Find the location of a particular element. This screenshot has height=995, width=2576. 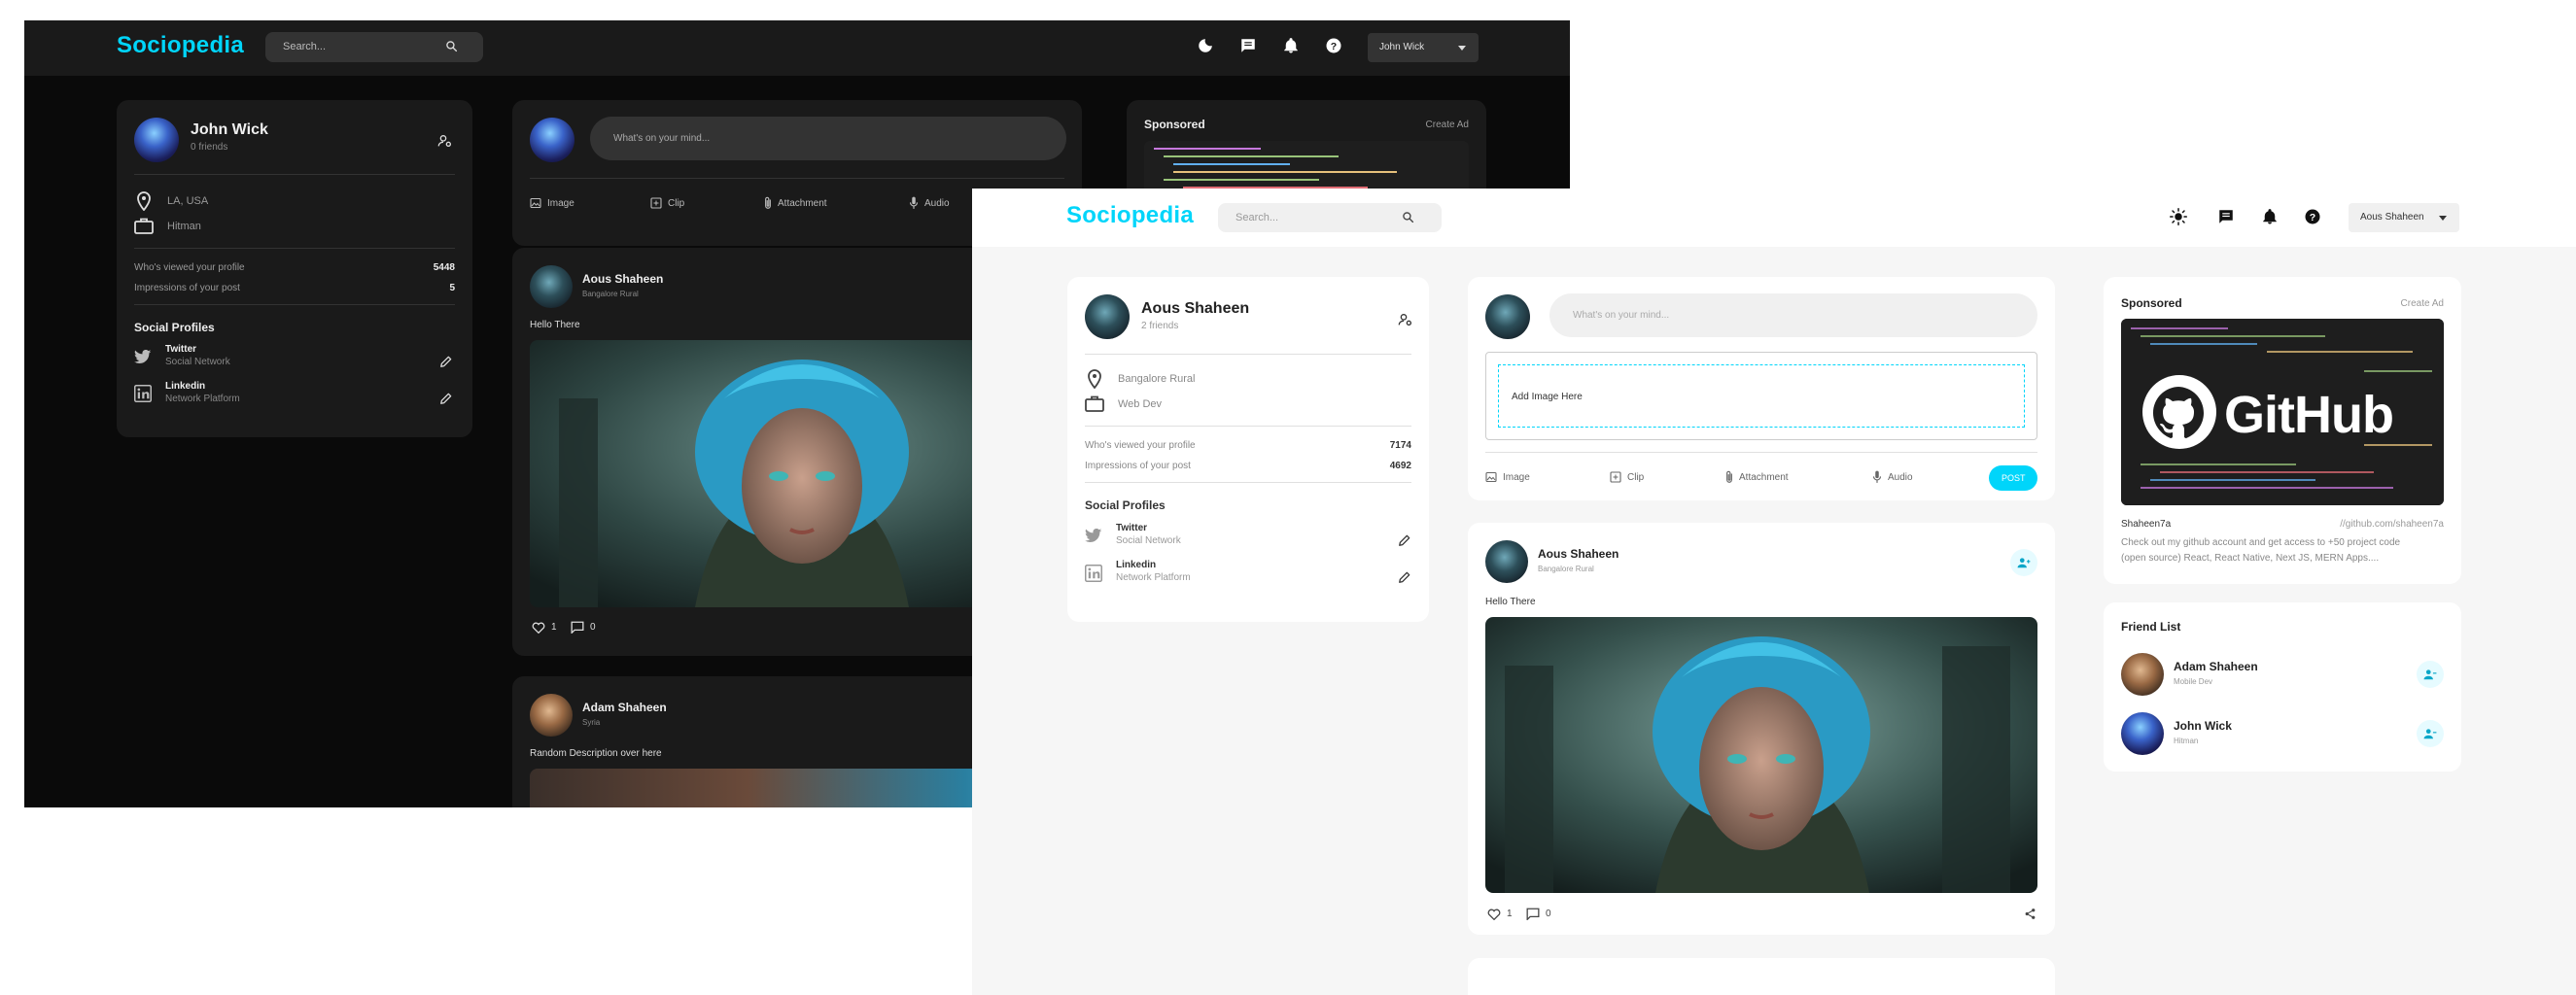

friends-count: 0 friends is located at coordinates (210, 147).